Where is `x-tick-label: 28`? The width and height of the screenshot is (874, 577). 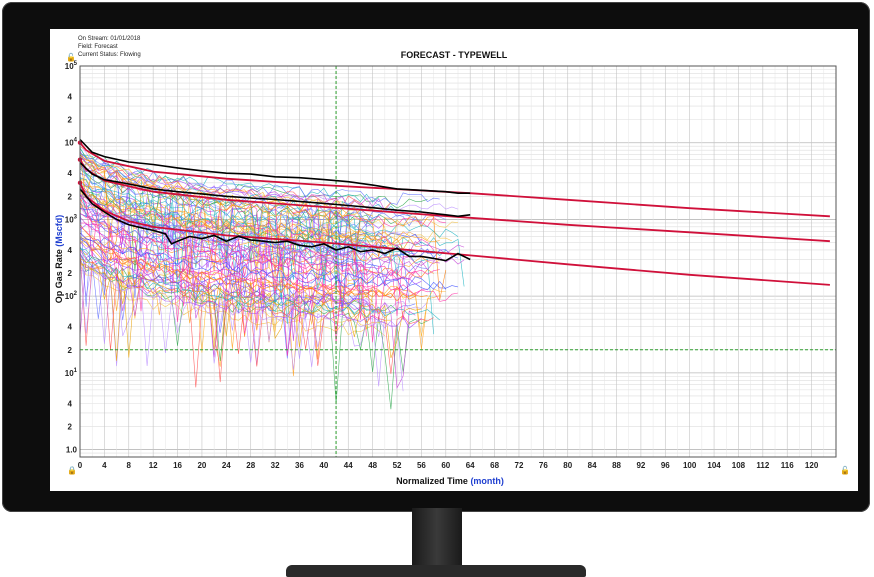 x-tick-label: 28 is located at coordinates (250, 465).